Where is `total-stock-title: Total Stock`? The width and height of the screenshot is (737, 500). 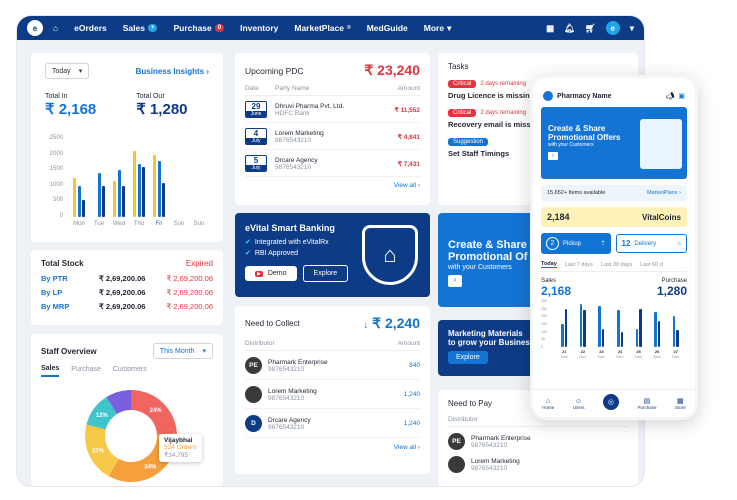
total-stock-title: Total Stock is located at coordinates (62, 263).